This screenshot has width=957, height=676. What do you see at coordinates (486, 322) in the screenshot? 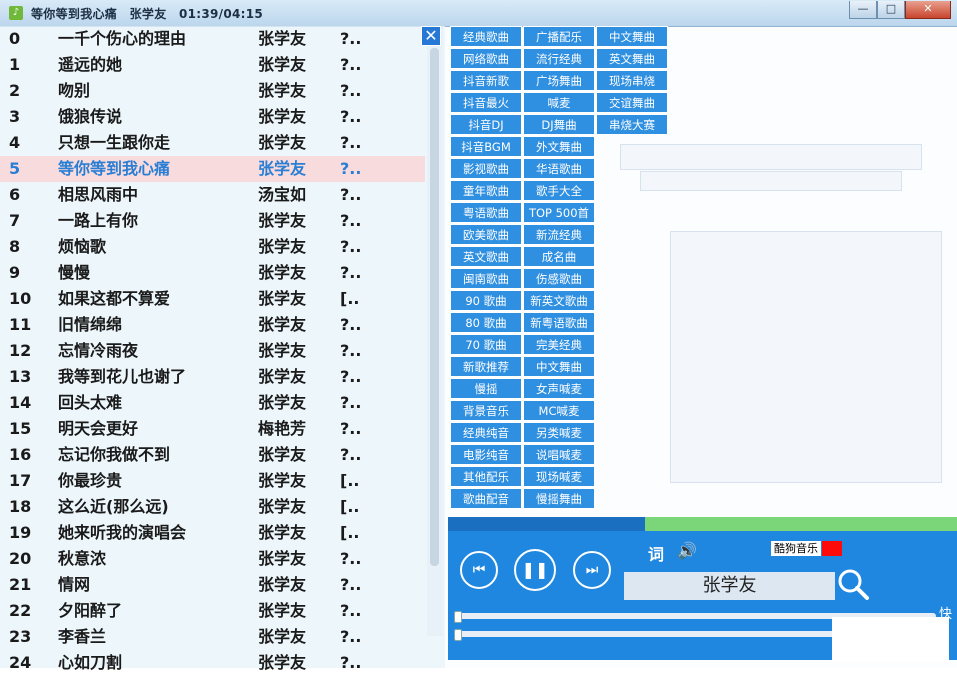
I see `category-button: 80 歌曲` at bounding box center [486, 322].